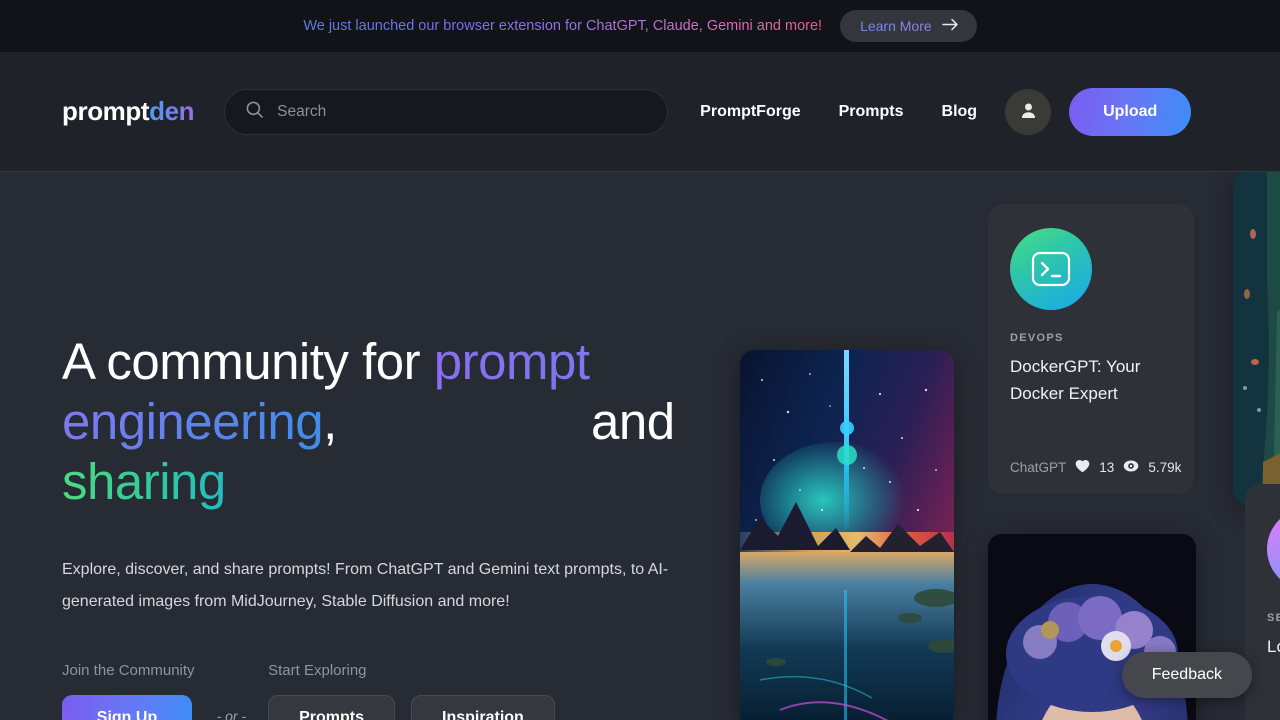  Describe the element at coordinates (1256, 338) in the screenshot. I see `nature-thumbnail` at that location.